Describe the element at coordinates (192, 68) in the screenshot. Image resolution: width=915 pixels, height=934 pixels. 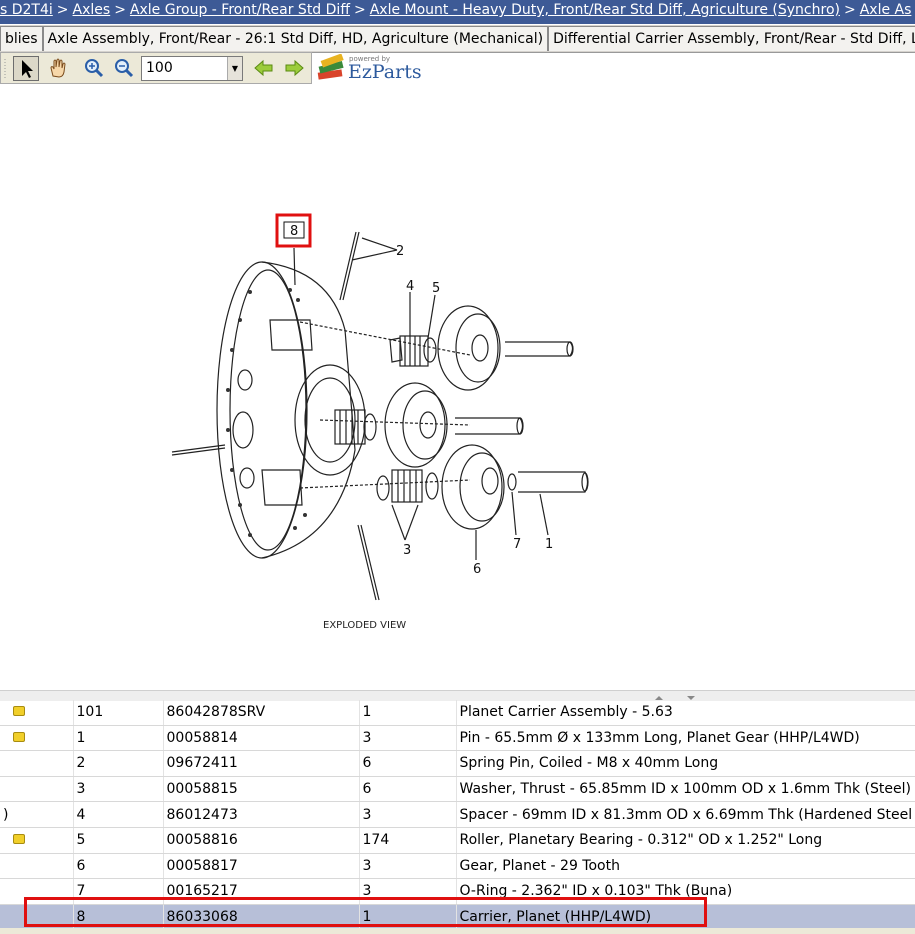
I see `zoom-level-select: 100 ▼` at that location.